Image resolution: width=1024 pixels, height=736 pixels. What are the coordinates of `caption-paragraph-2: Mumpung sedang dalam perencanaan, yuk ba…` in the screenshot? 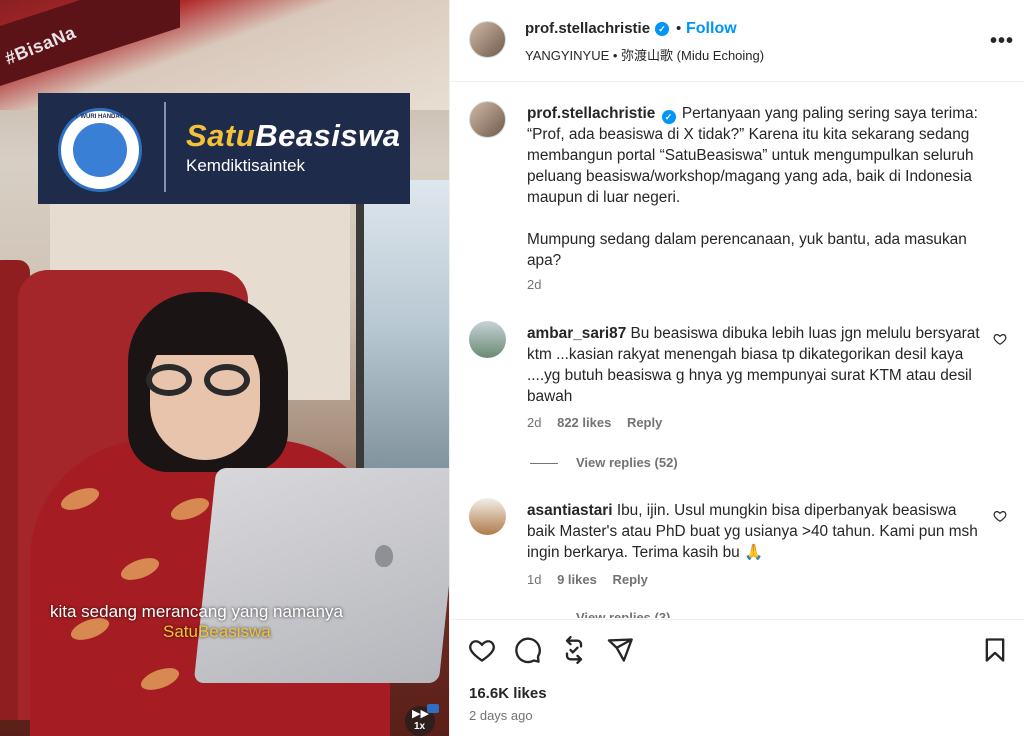 It's located at (747, 250).